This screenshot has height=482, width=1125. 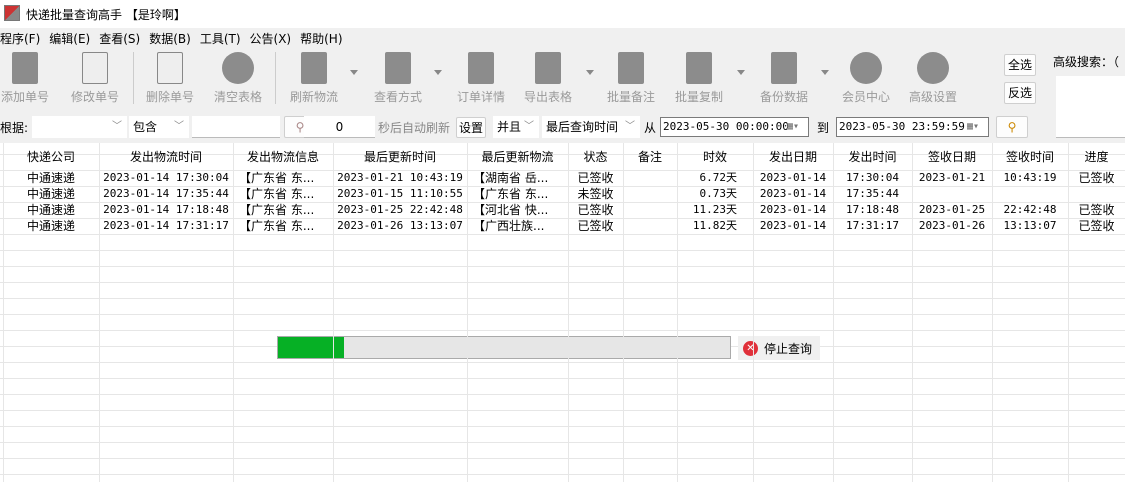 What do you see at coordinates (481, 68) in the screenshot?
I see `order-detail-icon` at bounding box center [481, 68].